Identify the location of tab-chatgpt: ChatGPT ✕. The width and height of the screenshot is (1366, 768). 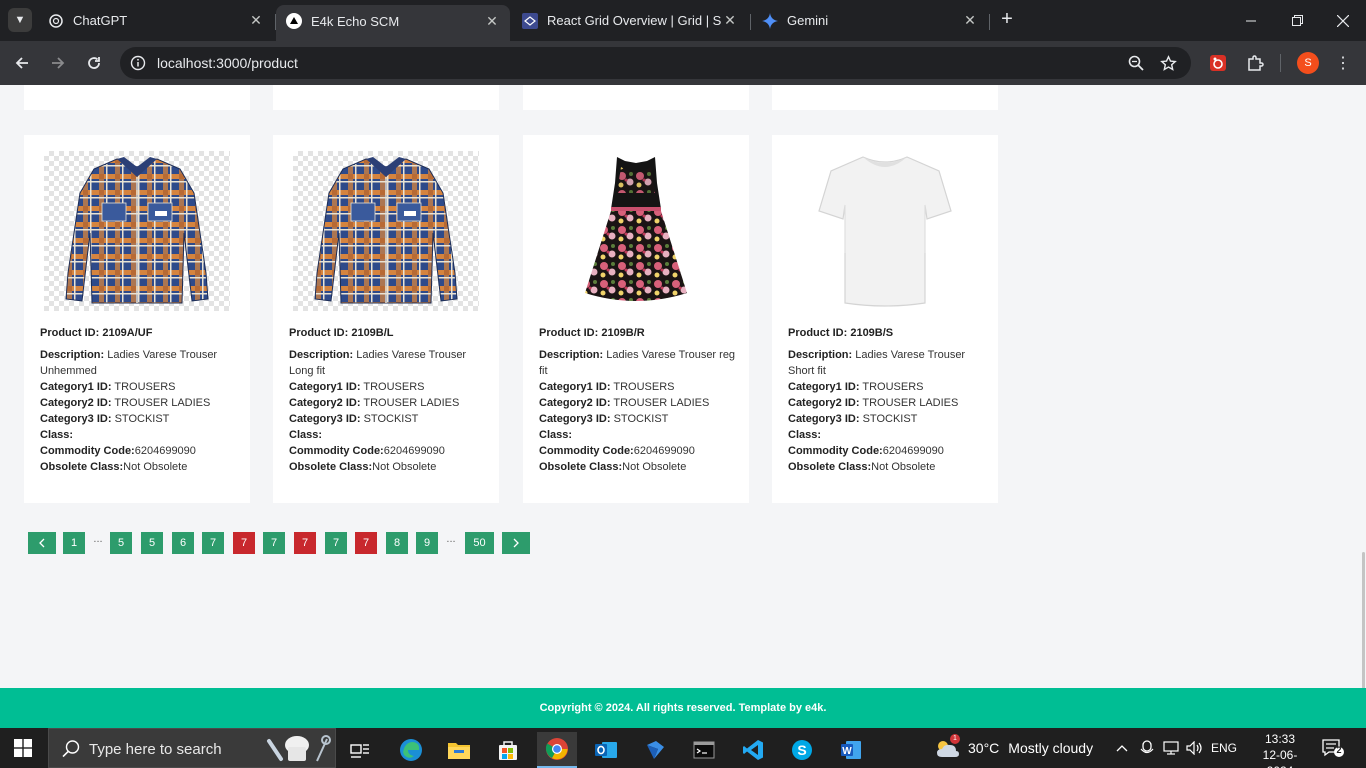
(156, 20).